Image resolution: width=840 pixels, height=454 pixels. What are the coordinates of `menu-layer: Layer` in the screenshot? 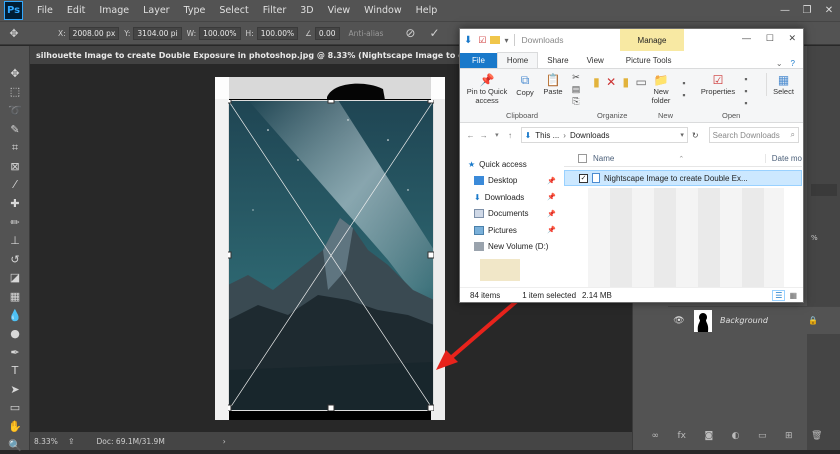 It's located at (156, 10).